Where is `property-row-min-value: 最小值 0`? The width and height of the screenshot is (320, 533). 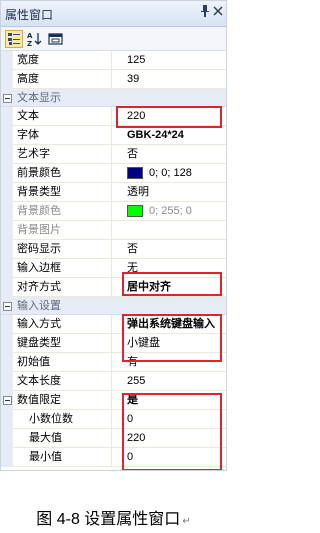 property-row-min-value: 最小值 0 is located at coordinates (113, 457).